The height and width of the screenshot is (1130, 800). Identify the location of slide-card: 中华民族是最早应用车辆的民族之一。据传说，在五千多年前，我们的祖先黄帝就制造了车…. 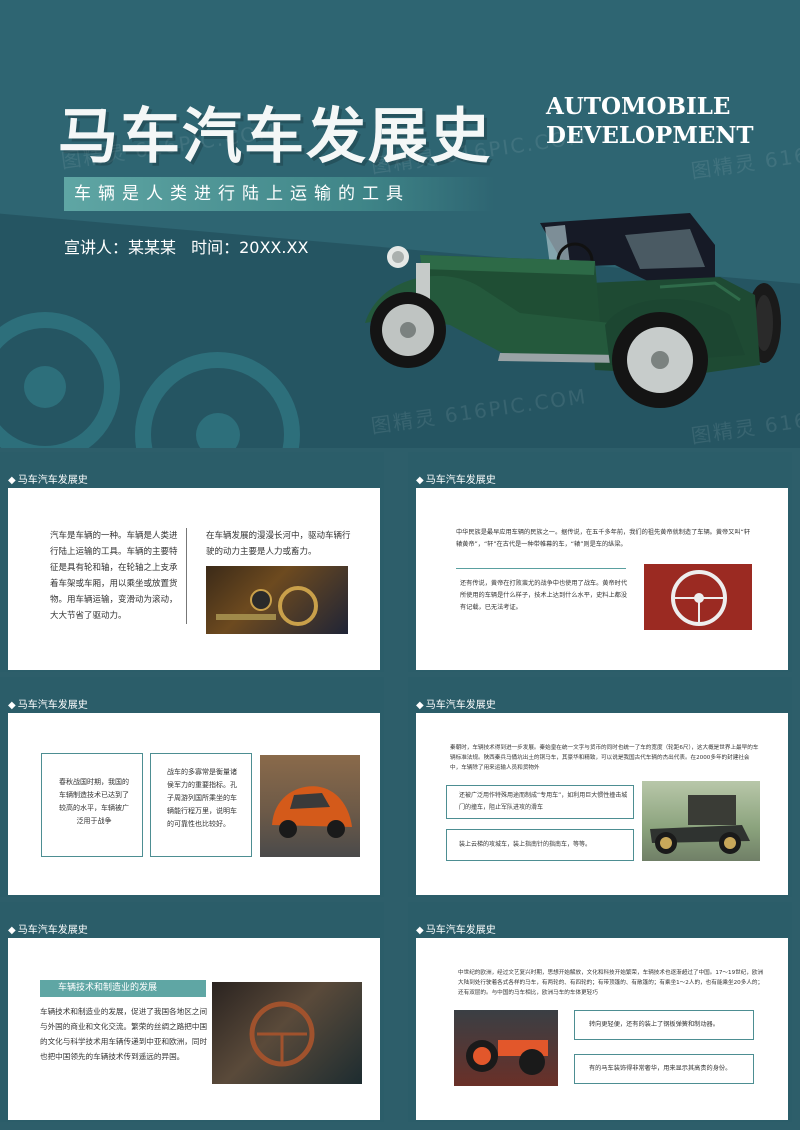
(602, 579).